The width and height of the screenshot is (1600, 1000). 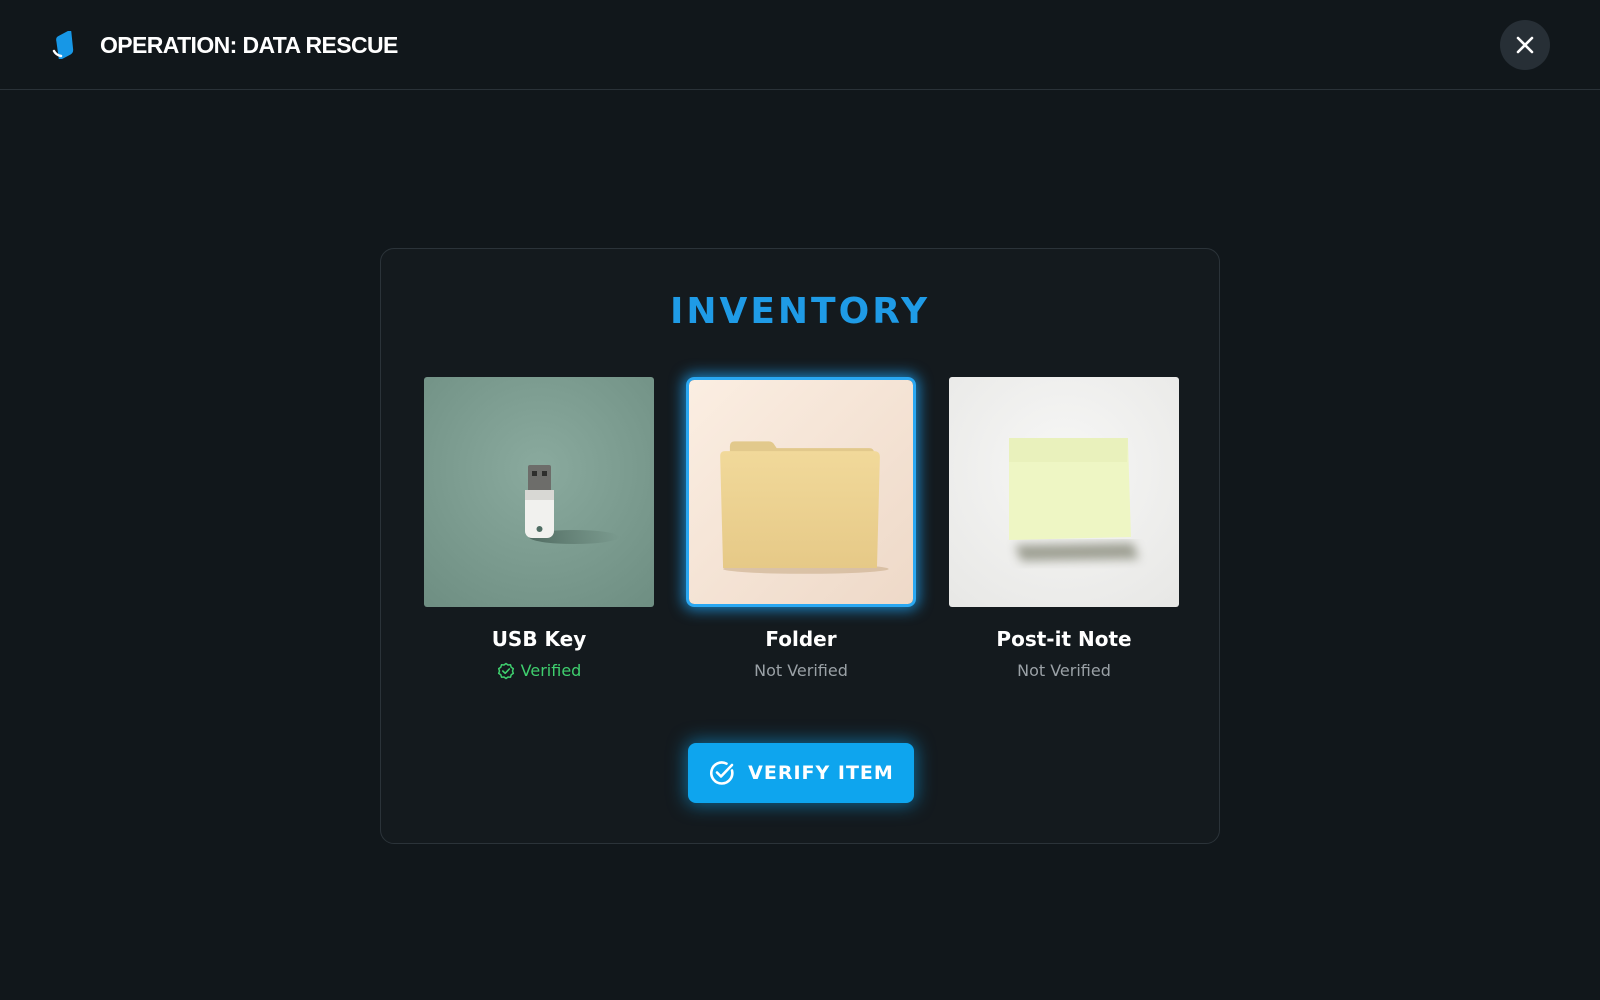 I want to click on verify-item-button: VERIFY ITEM, so click(x=801, y=773).